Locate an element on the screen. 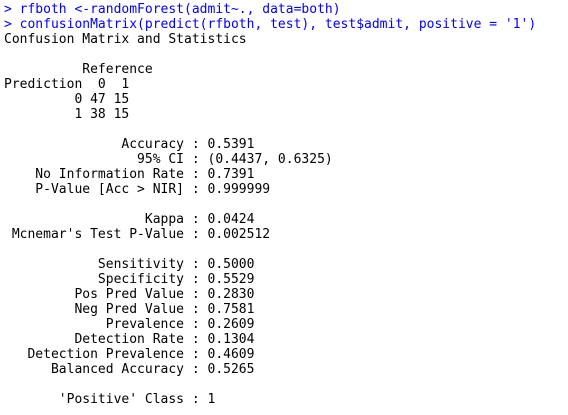 This screenshot has height=415, width=568. stat-pvalue: P-Value [Acc > NIR] : 0.999999 is located at coordinates (137, 189).